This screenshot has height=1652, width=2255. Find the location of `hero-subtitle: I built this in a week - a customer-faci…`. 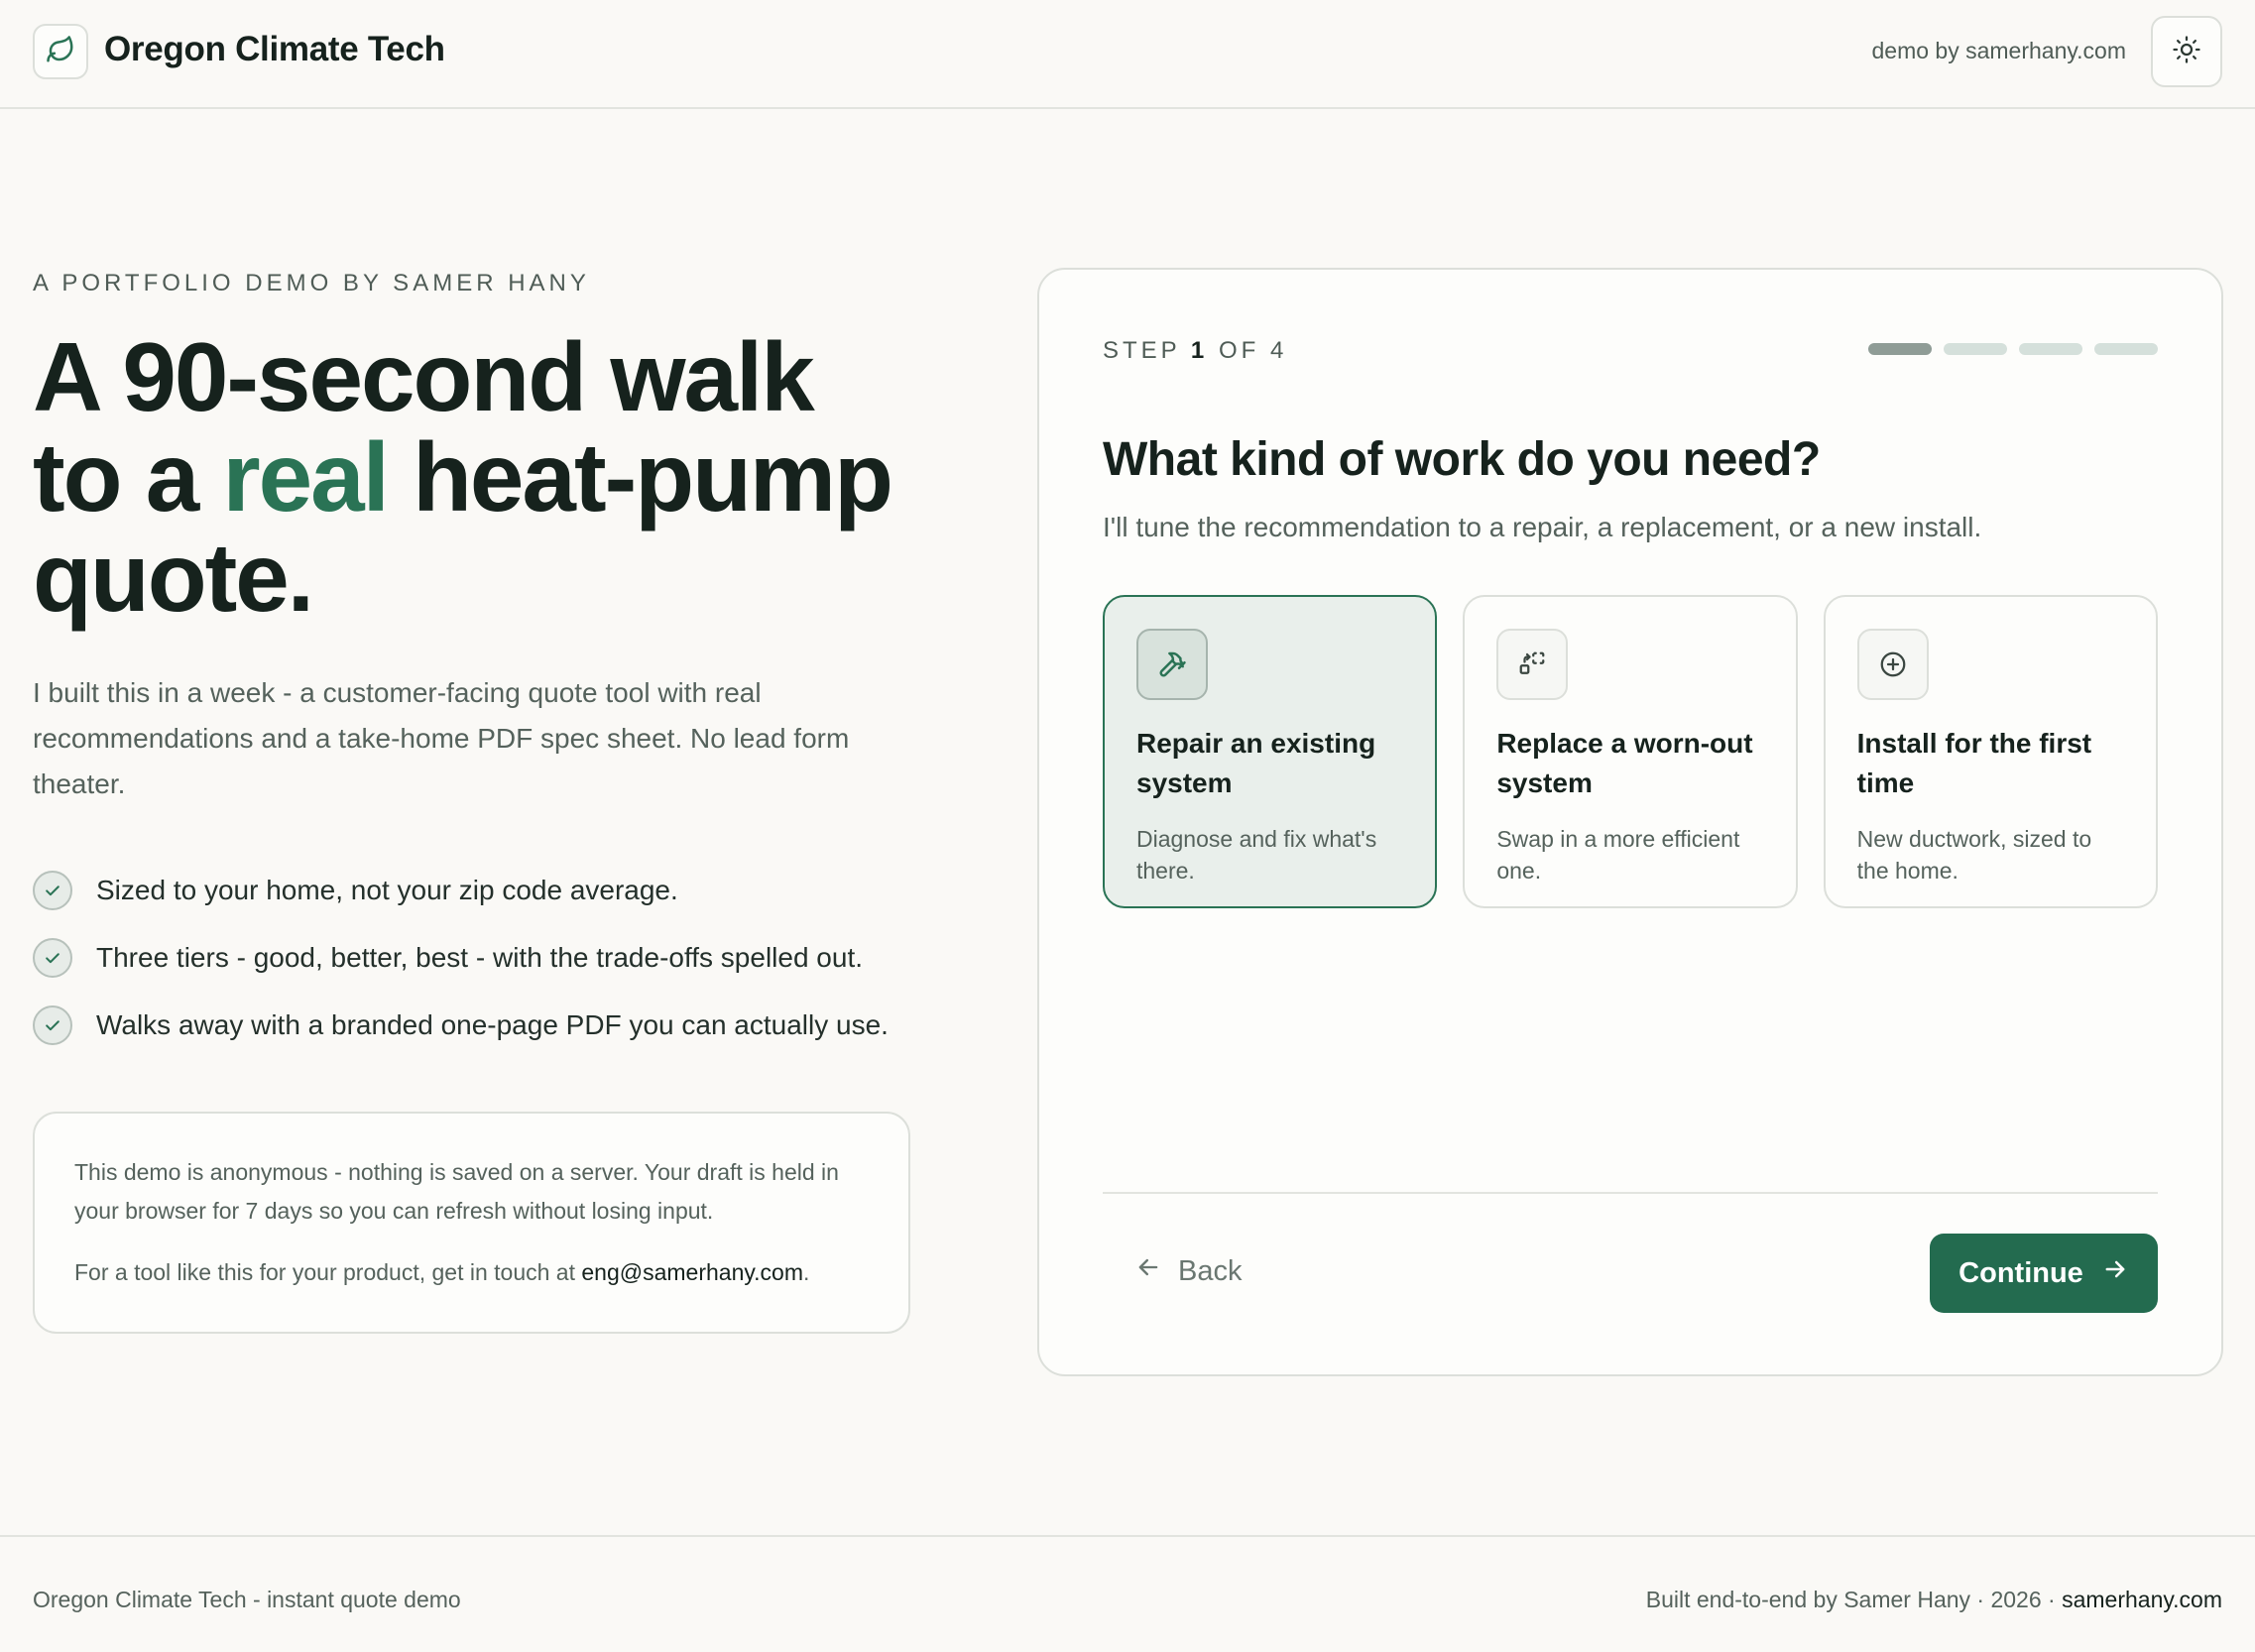

hero-subtitle: I built this in a week - a customer-faci… is located at coordinates (442, 738).